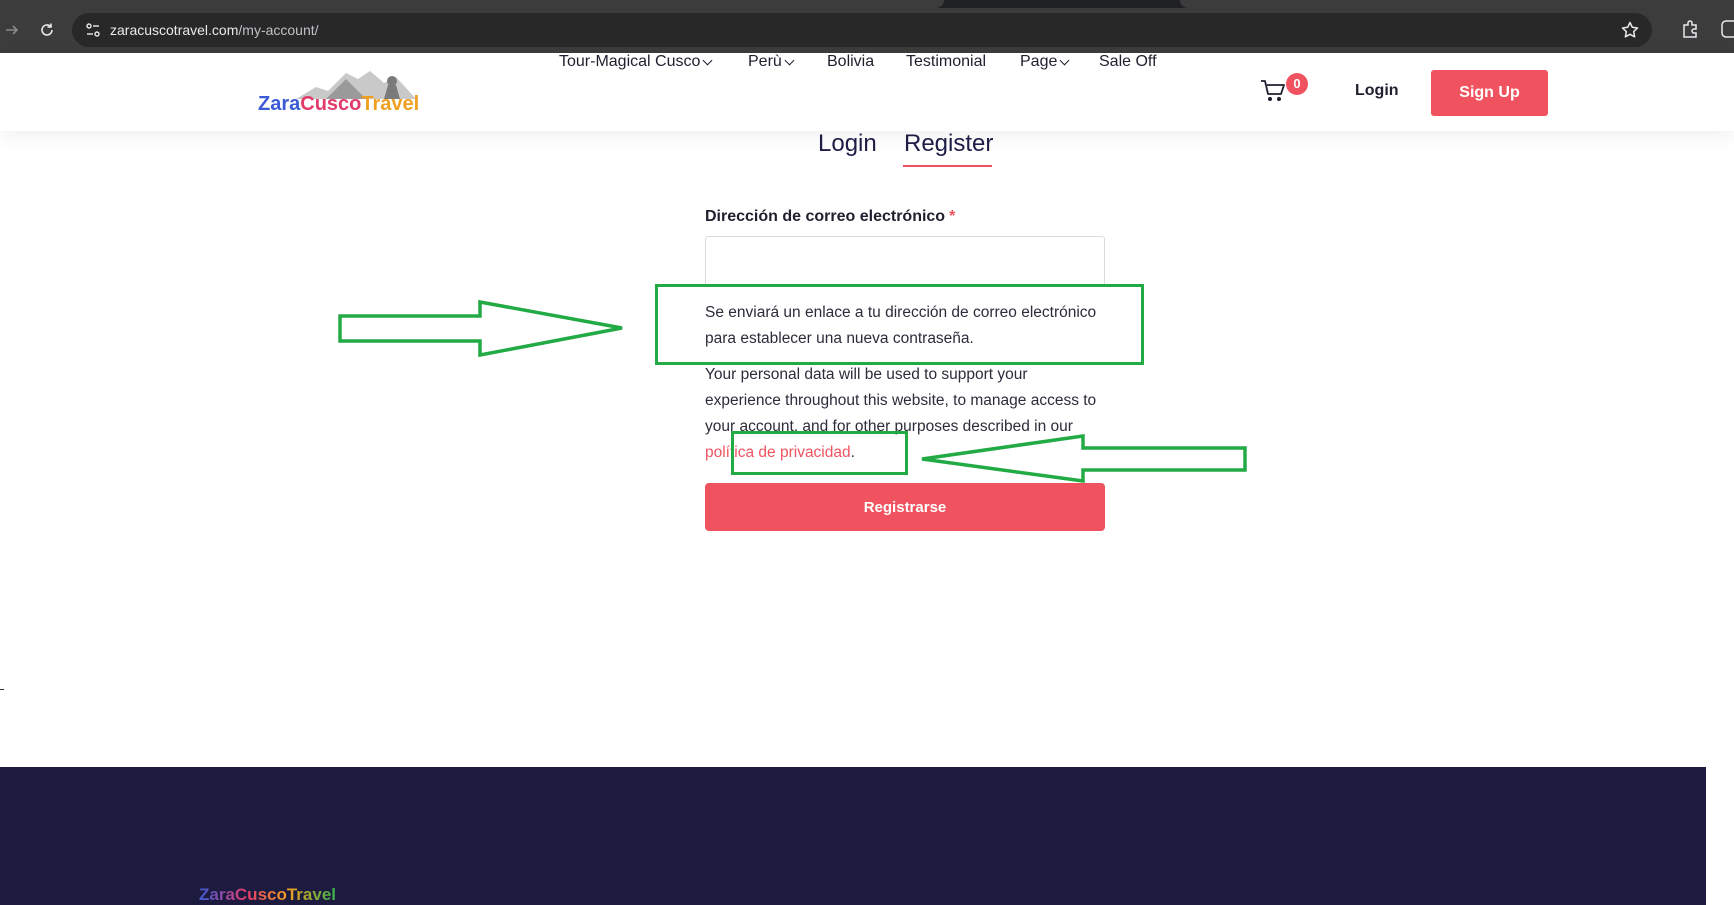 The height and width of the screenshot is (905, 1734). What do you see at coordinates (905, 507) in the screenshot?
I see `register-submit-button: Registrarse` at bounding box center [905, 507].